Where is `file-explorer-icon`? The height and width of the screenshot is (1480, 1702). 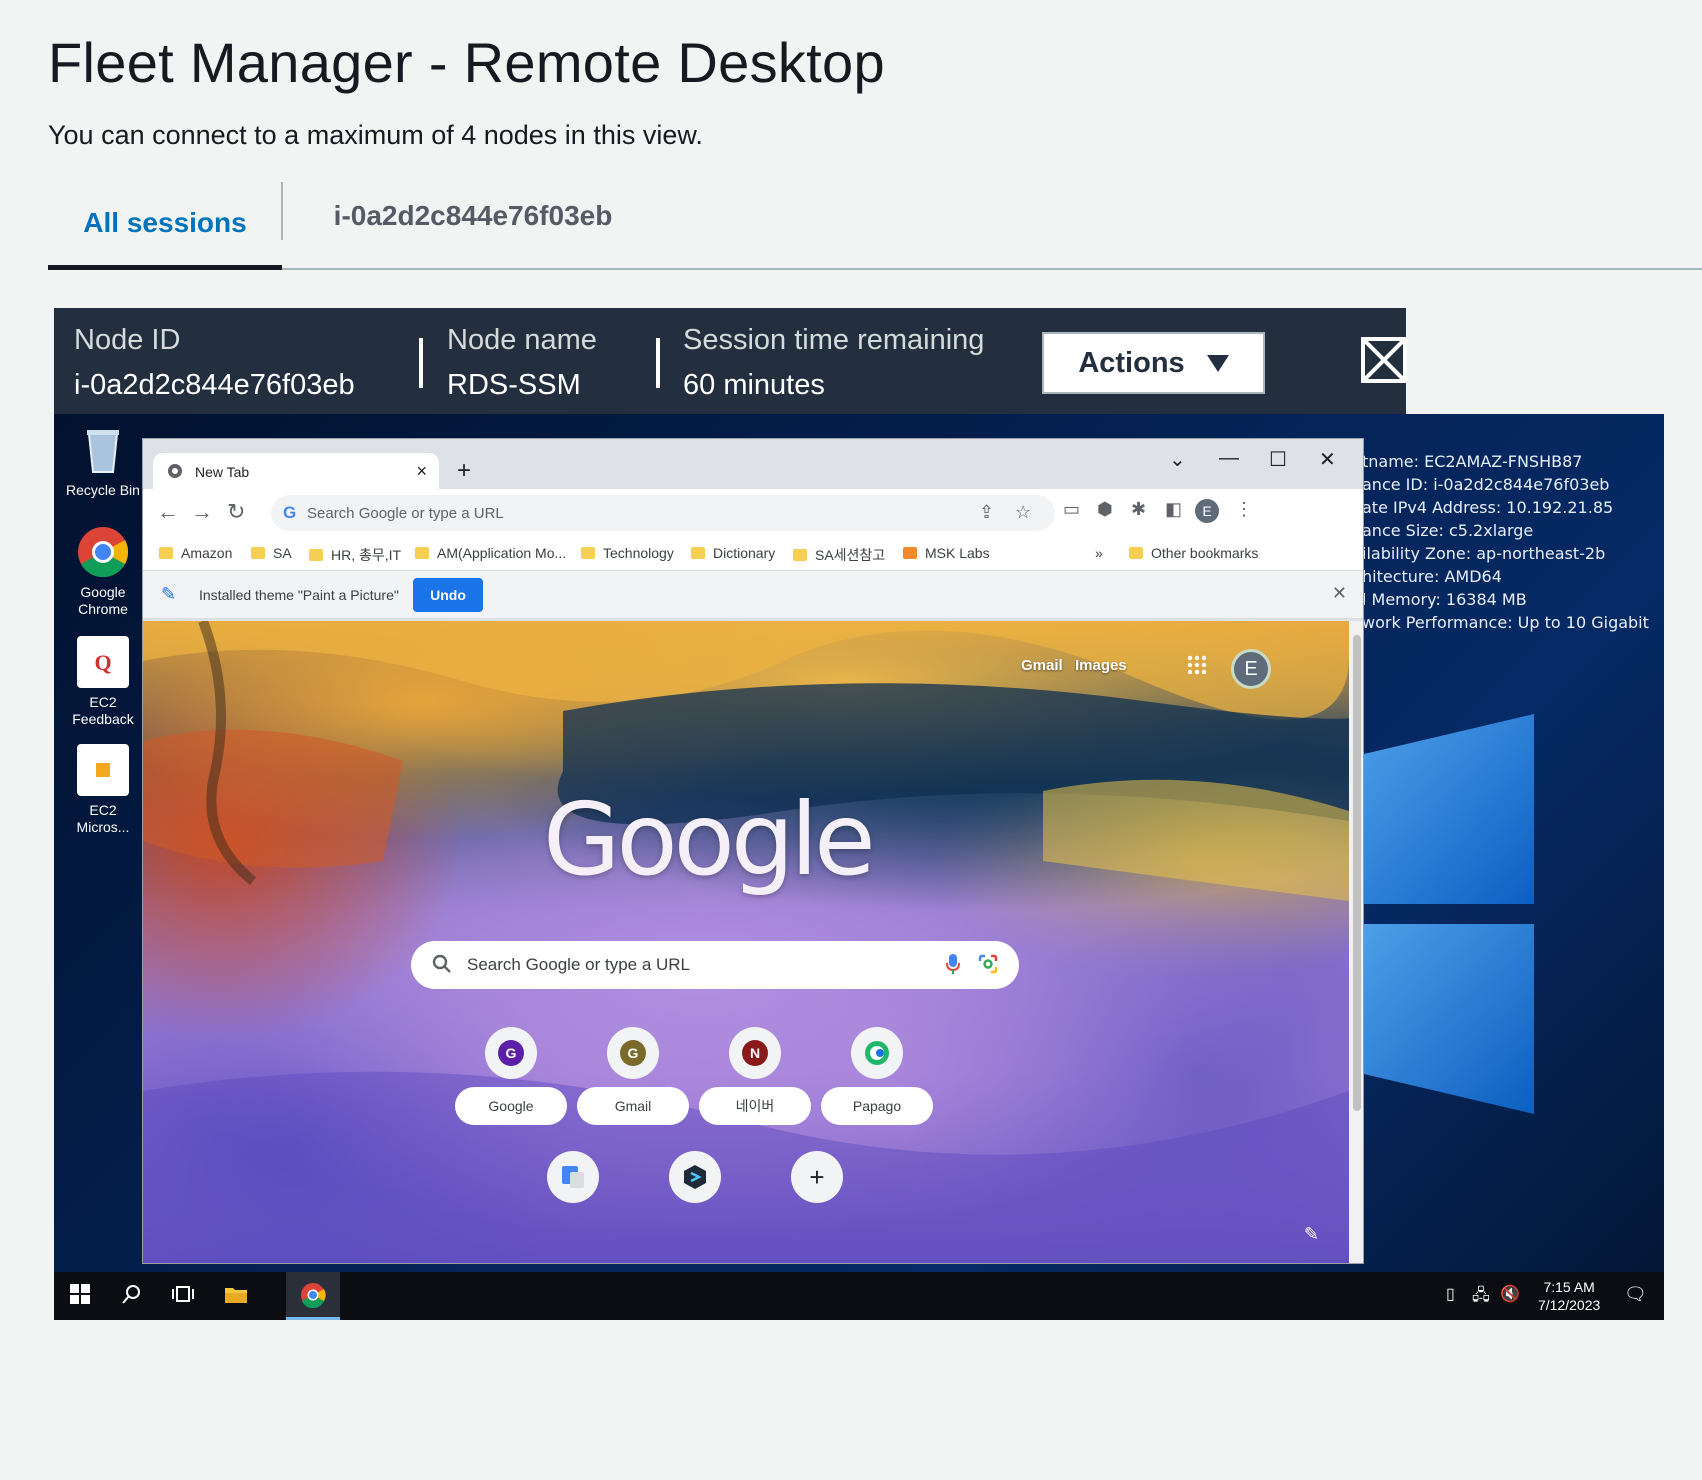
file-explorer-icon is located at coordinates (236, 1297).